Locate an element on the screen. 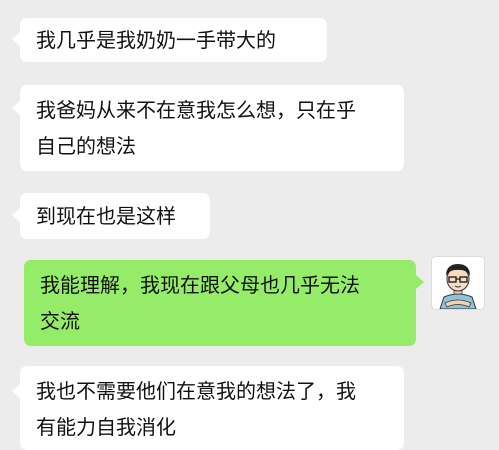  incoming-message: 我也不需要他们在意我的想法了，我 有能力自我消化 is located at coordinates (212, 408).